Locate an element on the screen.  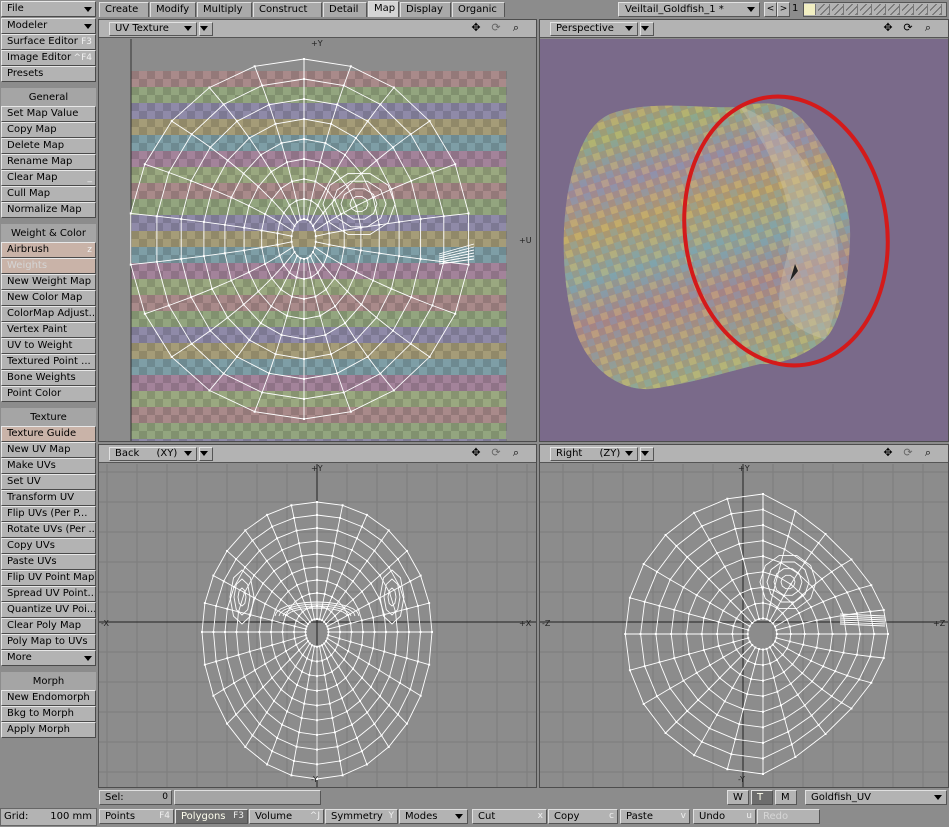
undo-button: Undo u is located at coordinates (724, 816).